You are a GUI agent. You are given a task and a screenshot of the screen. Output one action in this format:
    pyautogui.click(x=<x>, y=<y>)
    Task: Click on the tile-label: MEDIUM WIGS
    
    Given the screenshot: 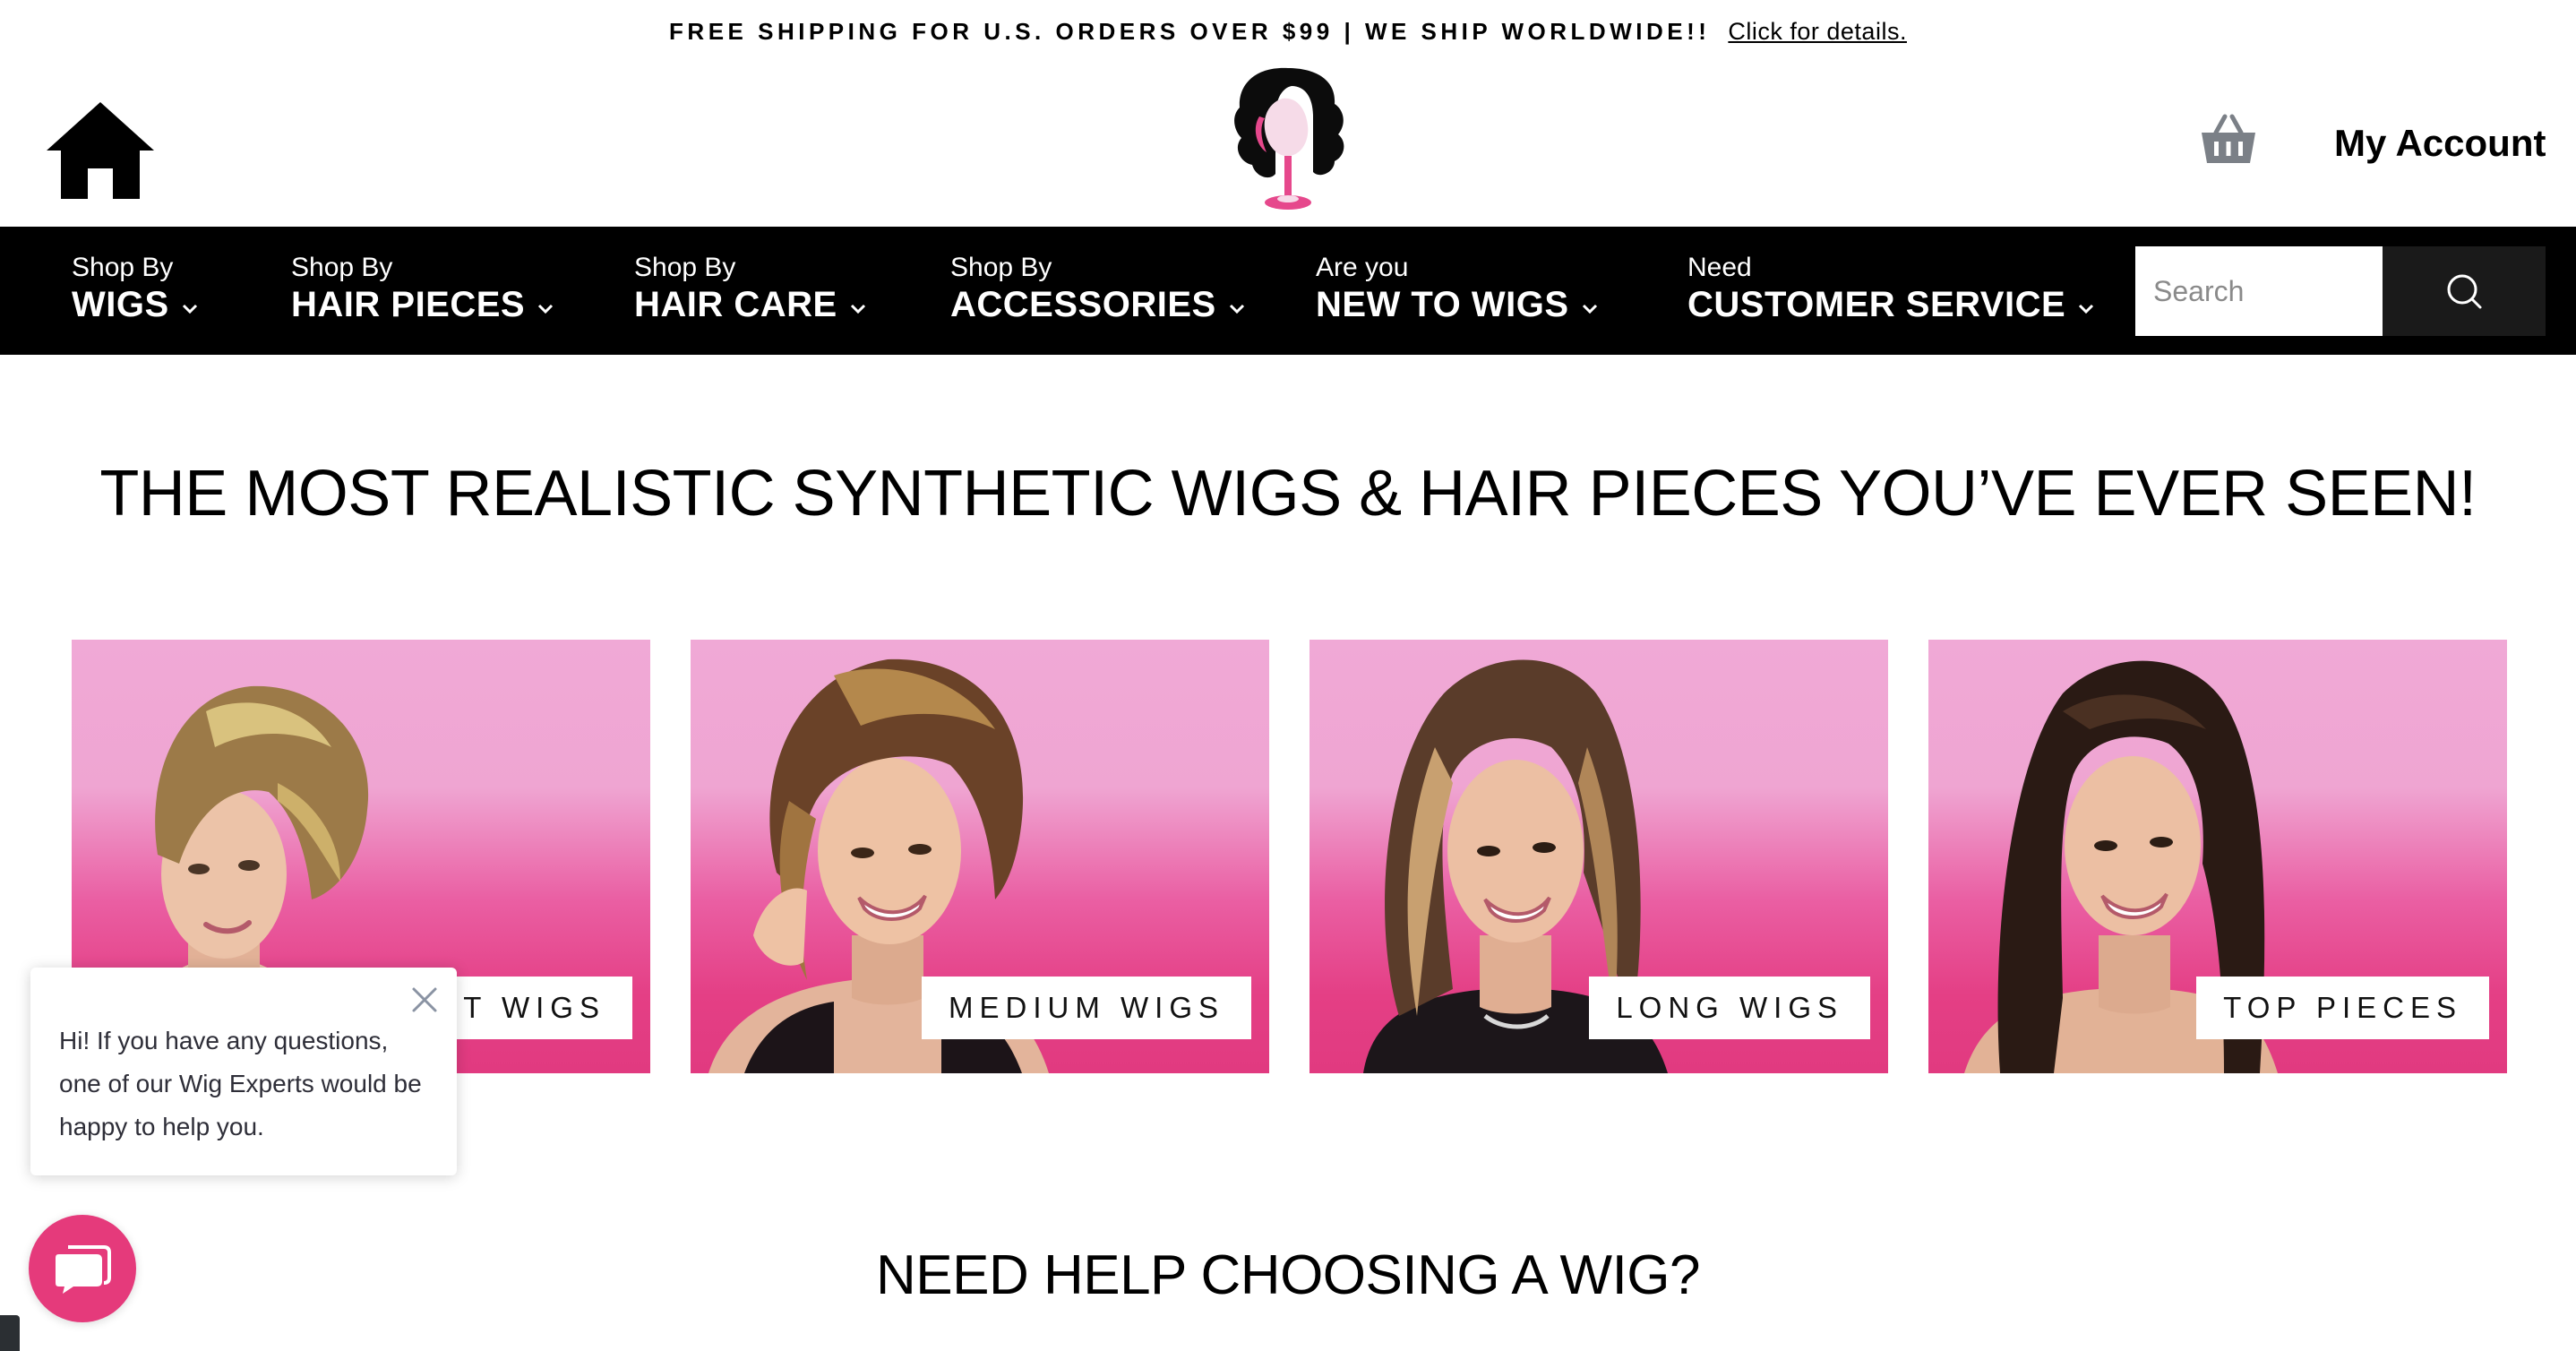 What is the action you would take?
    pyautogui.click(x=1086, y=1008)
    